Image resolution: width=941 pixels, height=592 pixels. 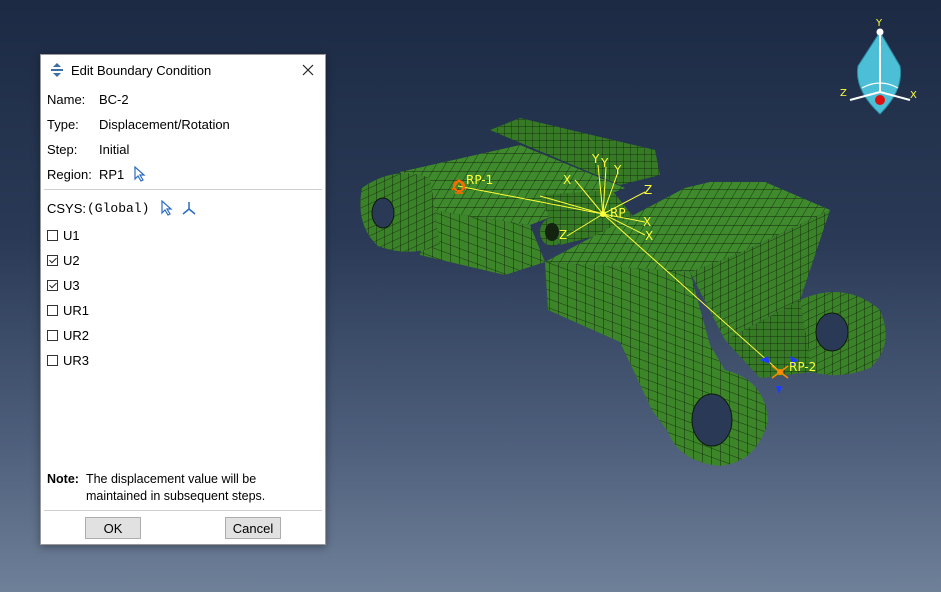 I want to click on dialog-title: Edit Boundary Condition, so click(x=141, y=70).